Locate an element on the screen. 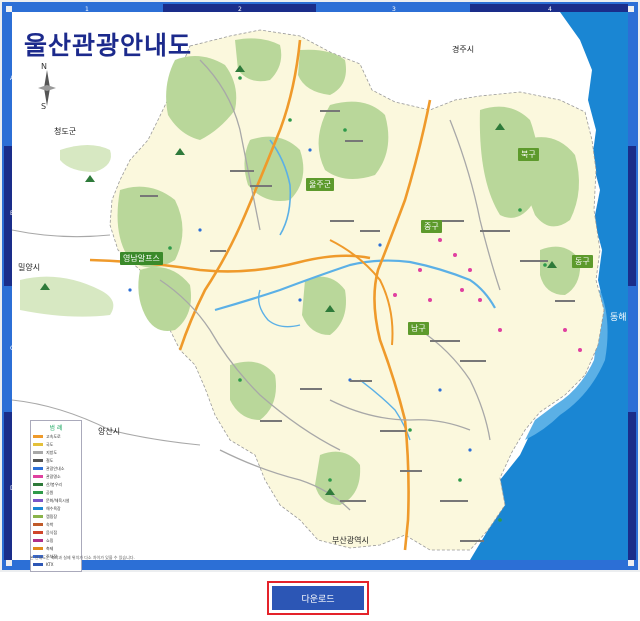 Image resolution: width=640 pixels, height=621 pixels. legend-label: KTX is located at coordinates (50, 564).